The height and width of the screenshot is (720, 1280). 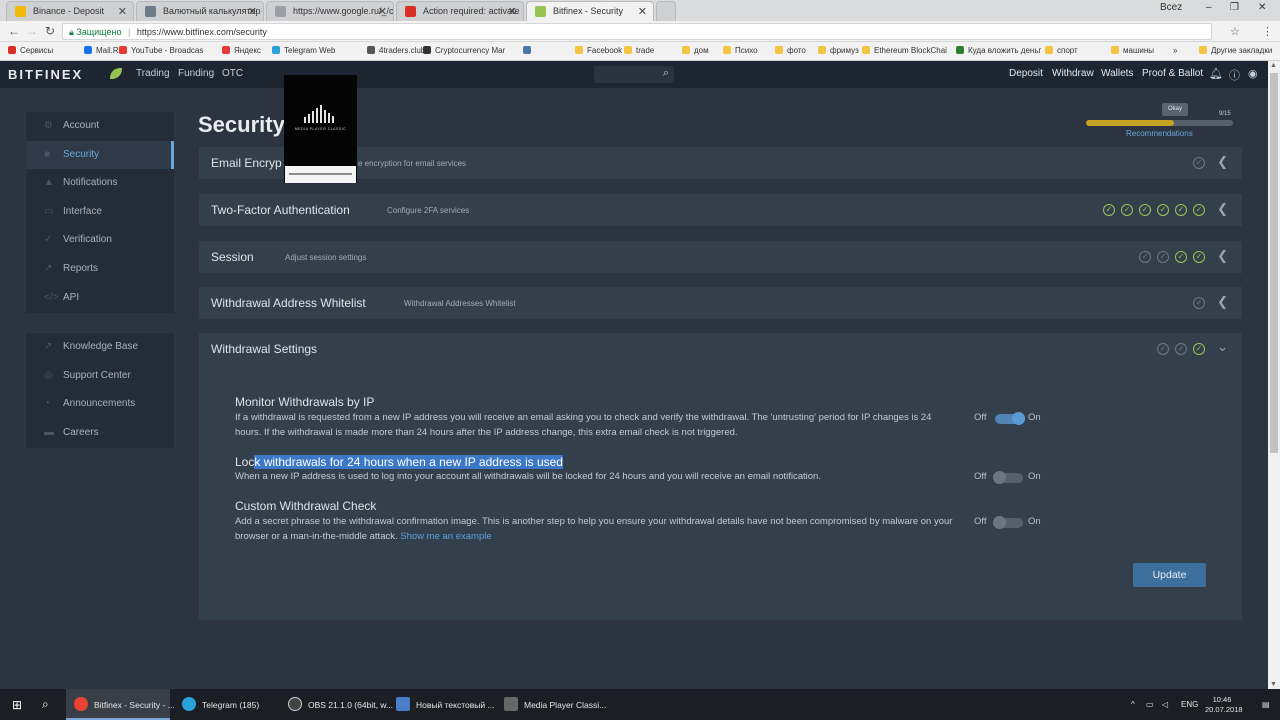 I want to click on restore-button: ❐, so click(x=1234, y=7).